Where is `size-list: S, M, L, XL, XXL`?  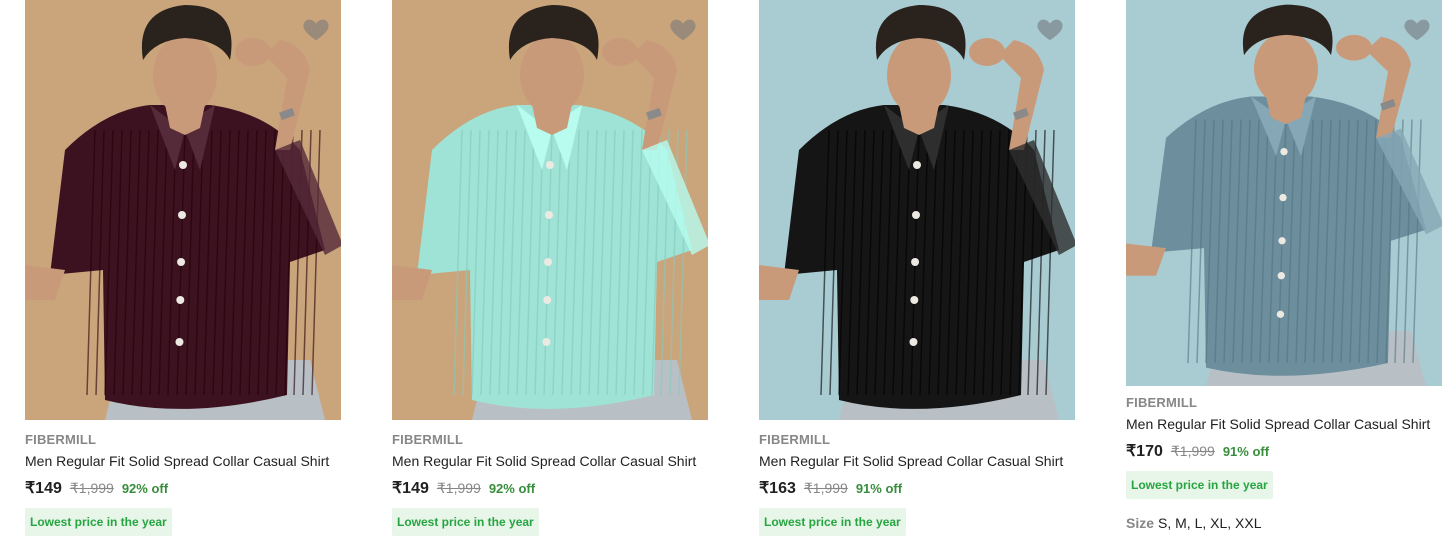
size-list: S, M, L, XL, XXL is located at coordinates (1210, 523).